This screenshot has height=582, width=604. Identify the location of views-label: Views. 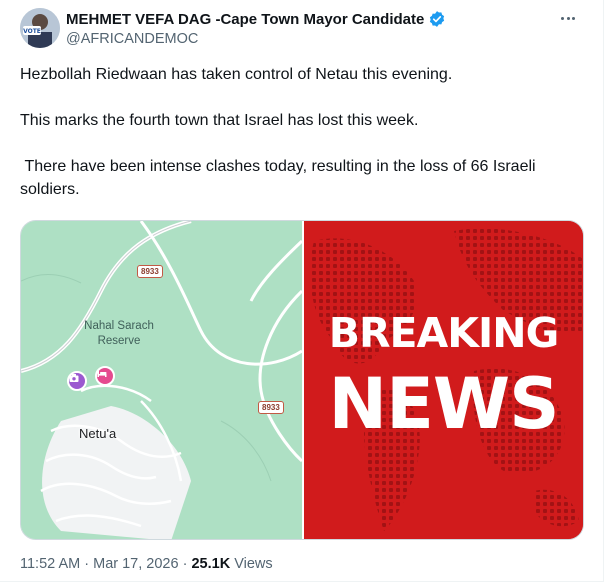
(253, 564).